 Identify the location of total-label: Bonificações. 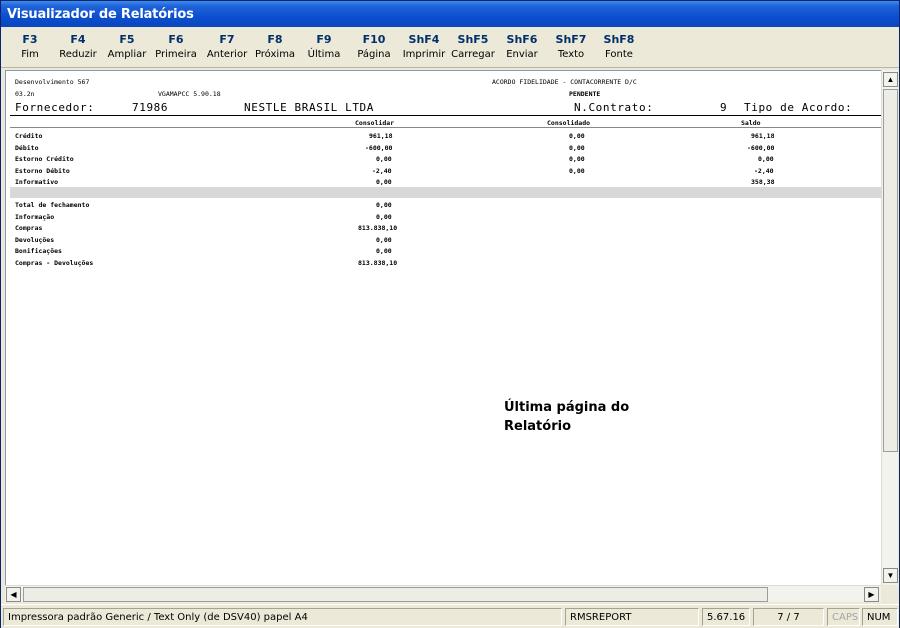
(38, 251).